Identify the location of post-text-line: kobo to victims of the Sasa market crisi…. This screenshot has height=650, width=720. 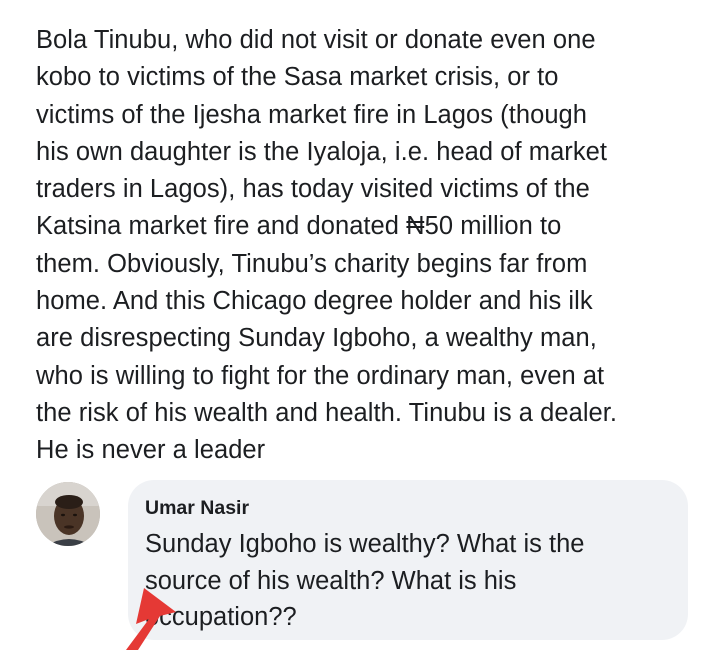
(297, 77).